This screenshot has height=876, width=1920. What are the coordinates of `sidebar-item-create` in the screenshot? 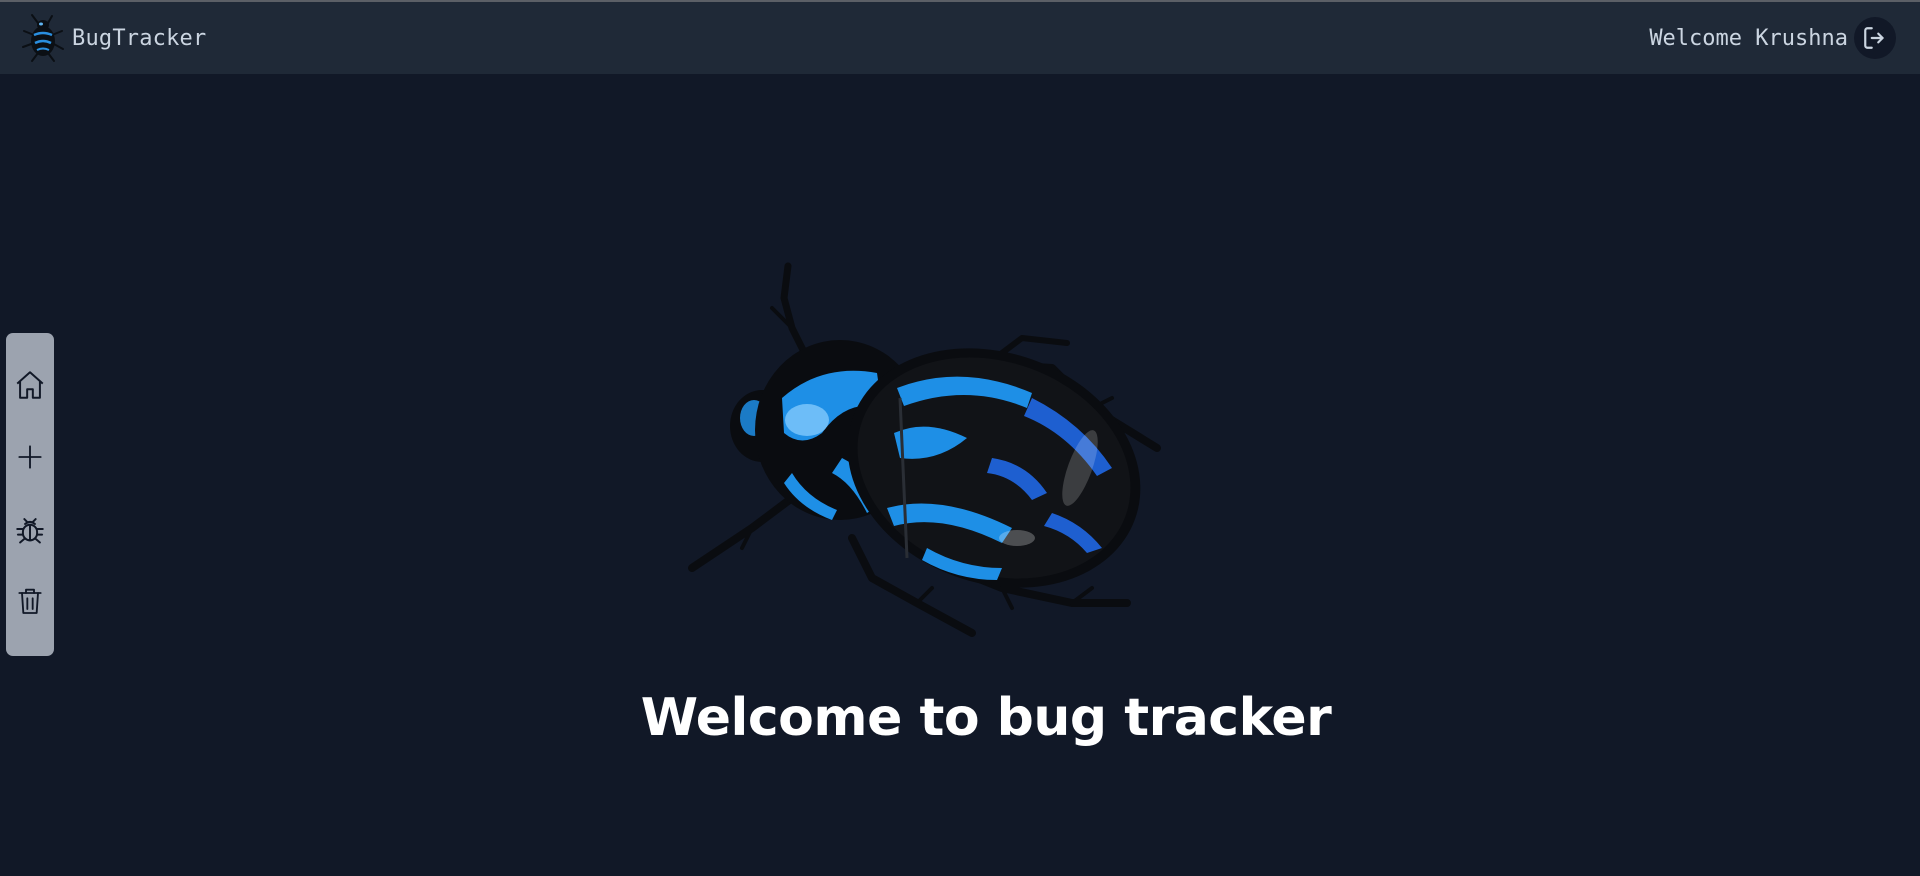 It's located at (30, 457).